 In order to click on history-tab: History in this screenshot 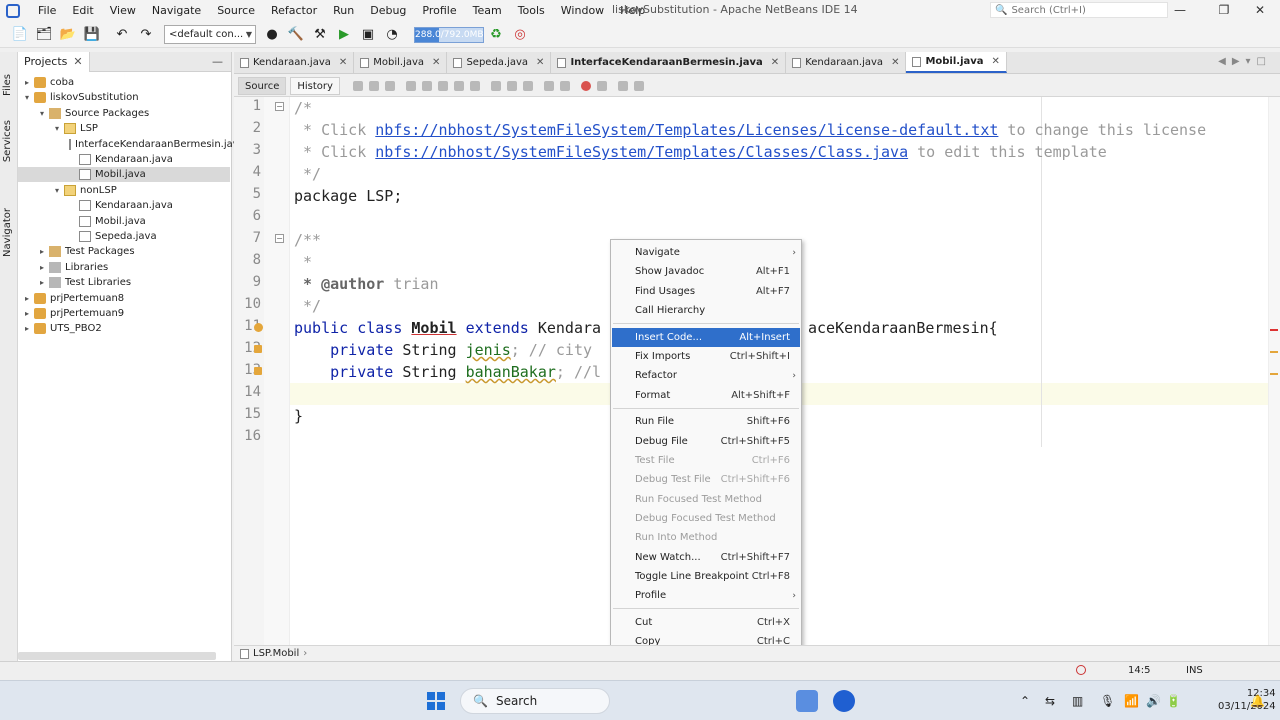, I will do `click(315, 85)`.